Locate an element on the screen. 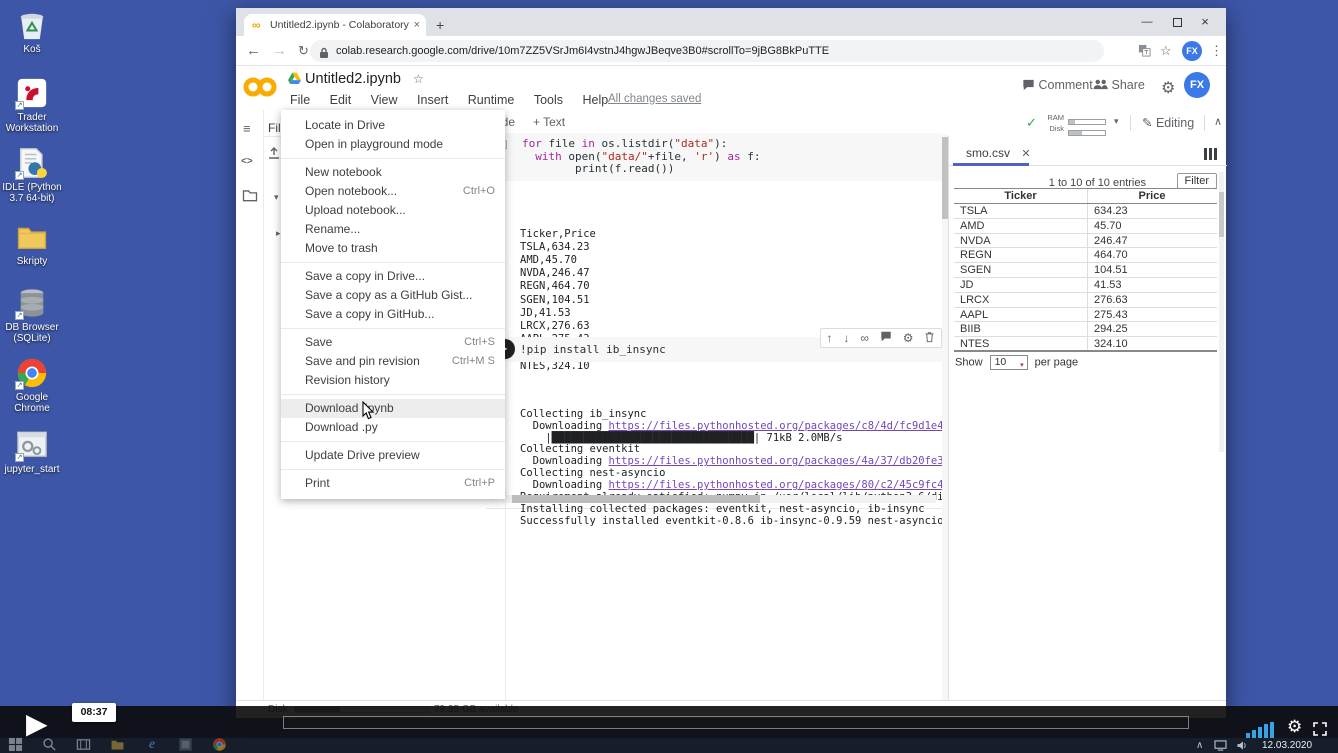 This screenshot has width=1338, height=753. move-cell-down-icon: ↓ is located at coordinates (846, 338).